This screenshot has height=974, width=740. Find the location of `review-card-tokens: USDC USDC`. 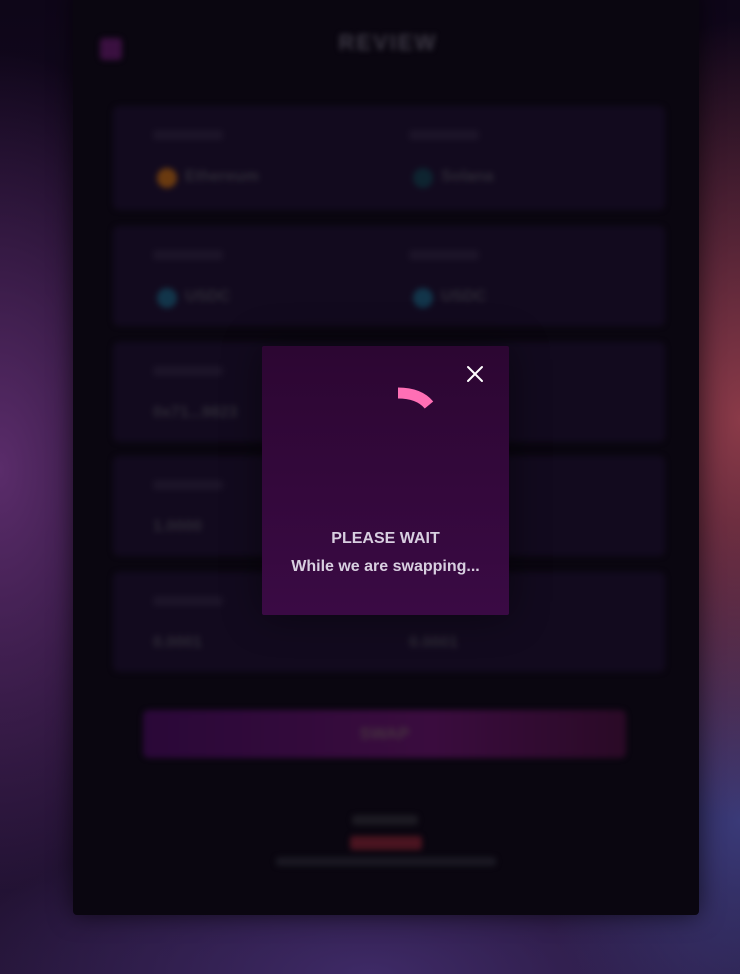

review-card-tokens: USDC USDC is located at coordinates (389, 276).